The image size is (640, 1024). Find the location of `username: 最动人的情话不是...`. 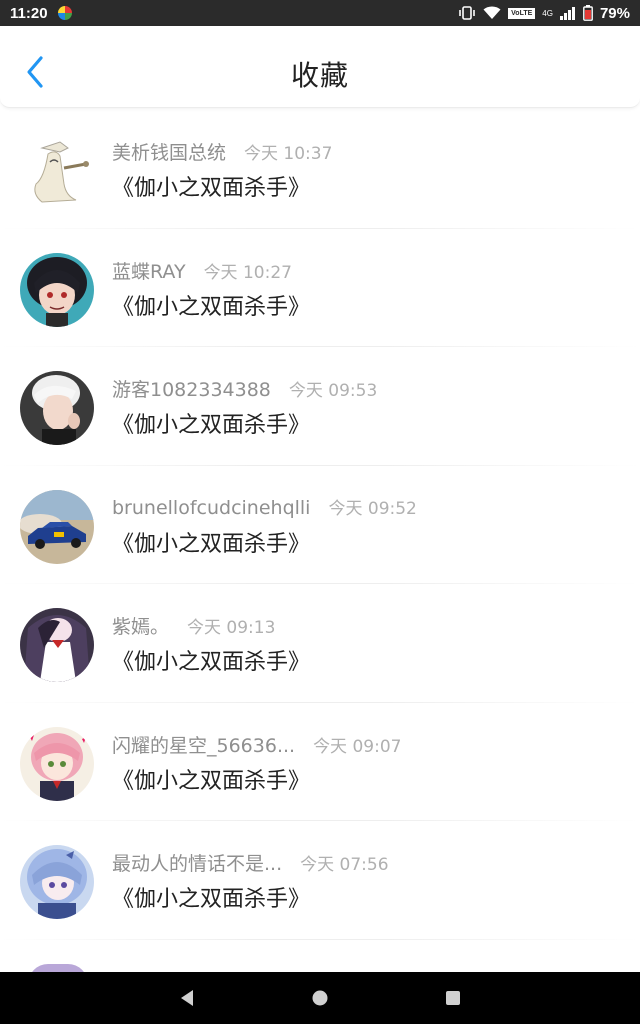

username: 最动人的情话不是... is located at coordinates (197, 864).